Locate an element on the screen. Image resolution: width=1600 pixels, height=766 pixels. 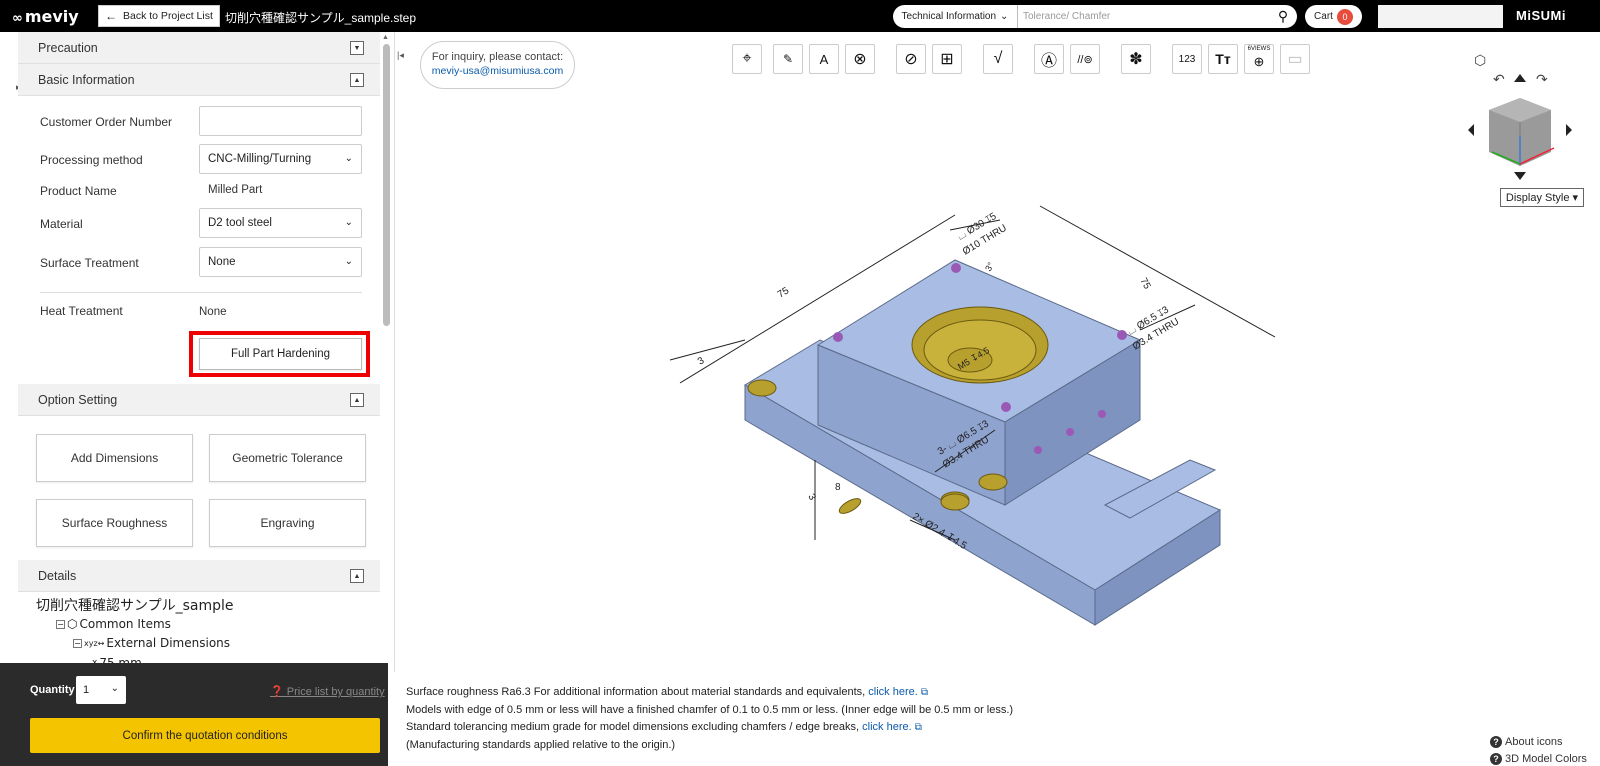
quantity-label: Quantity is located at coordinates (52, 690).